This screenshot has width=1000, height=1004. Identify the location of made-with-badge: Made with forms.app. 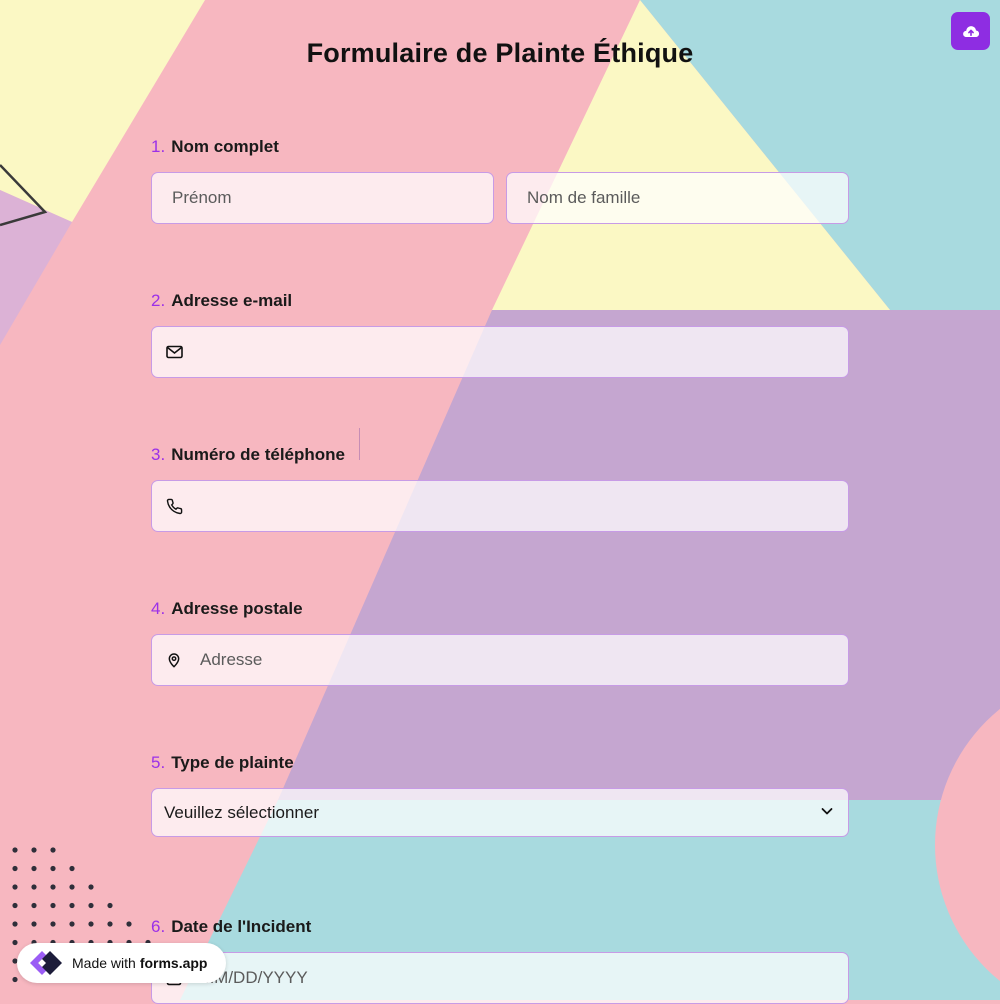
(121, 963).